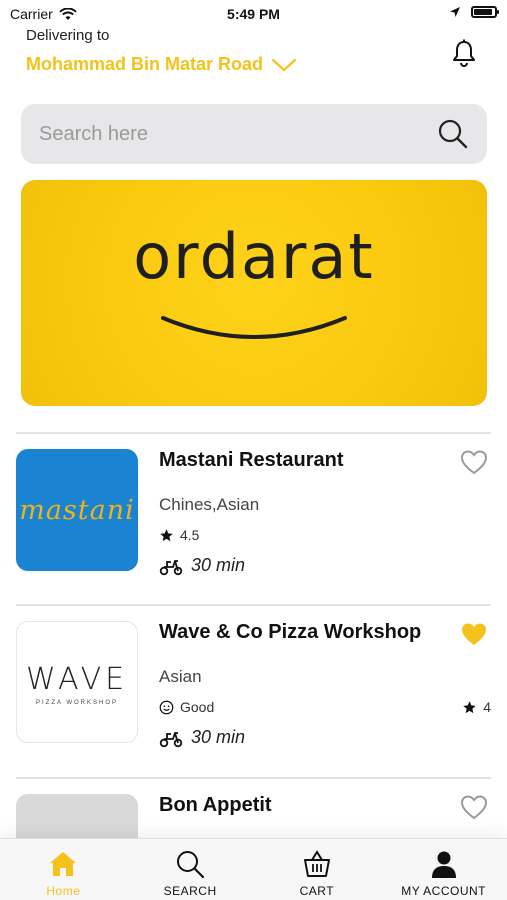 This screenshot has width=507, height=900. What do you see at coordinates (487, 707) in the screenshot?
I see `rating-value: 4` at bounding box center [487, 707].